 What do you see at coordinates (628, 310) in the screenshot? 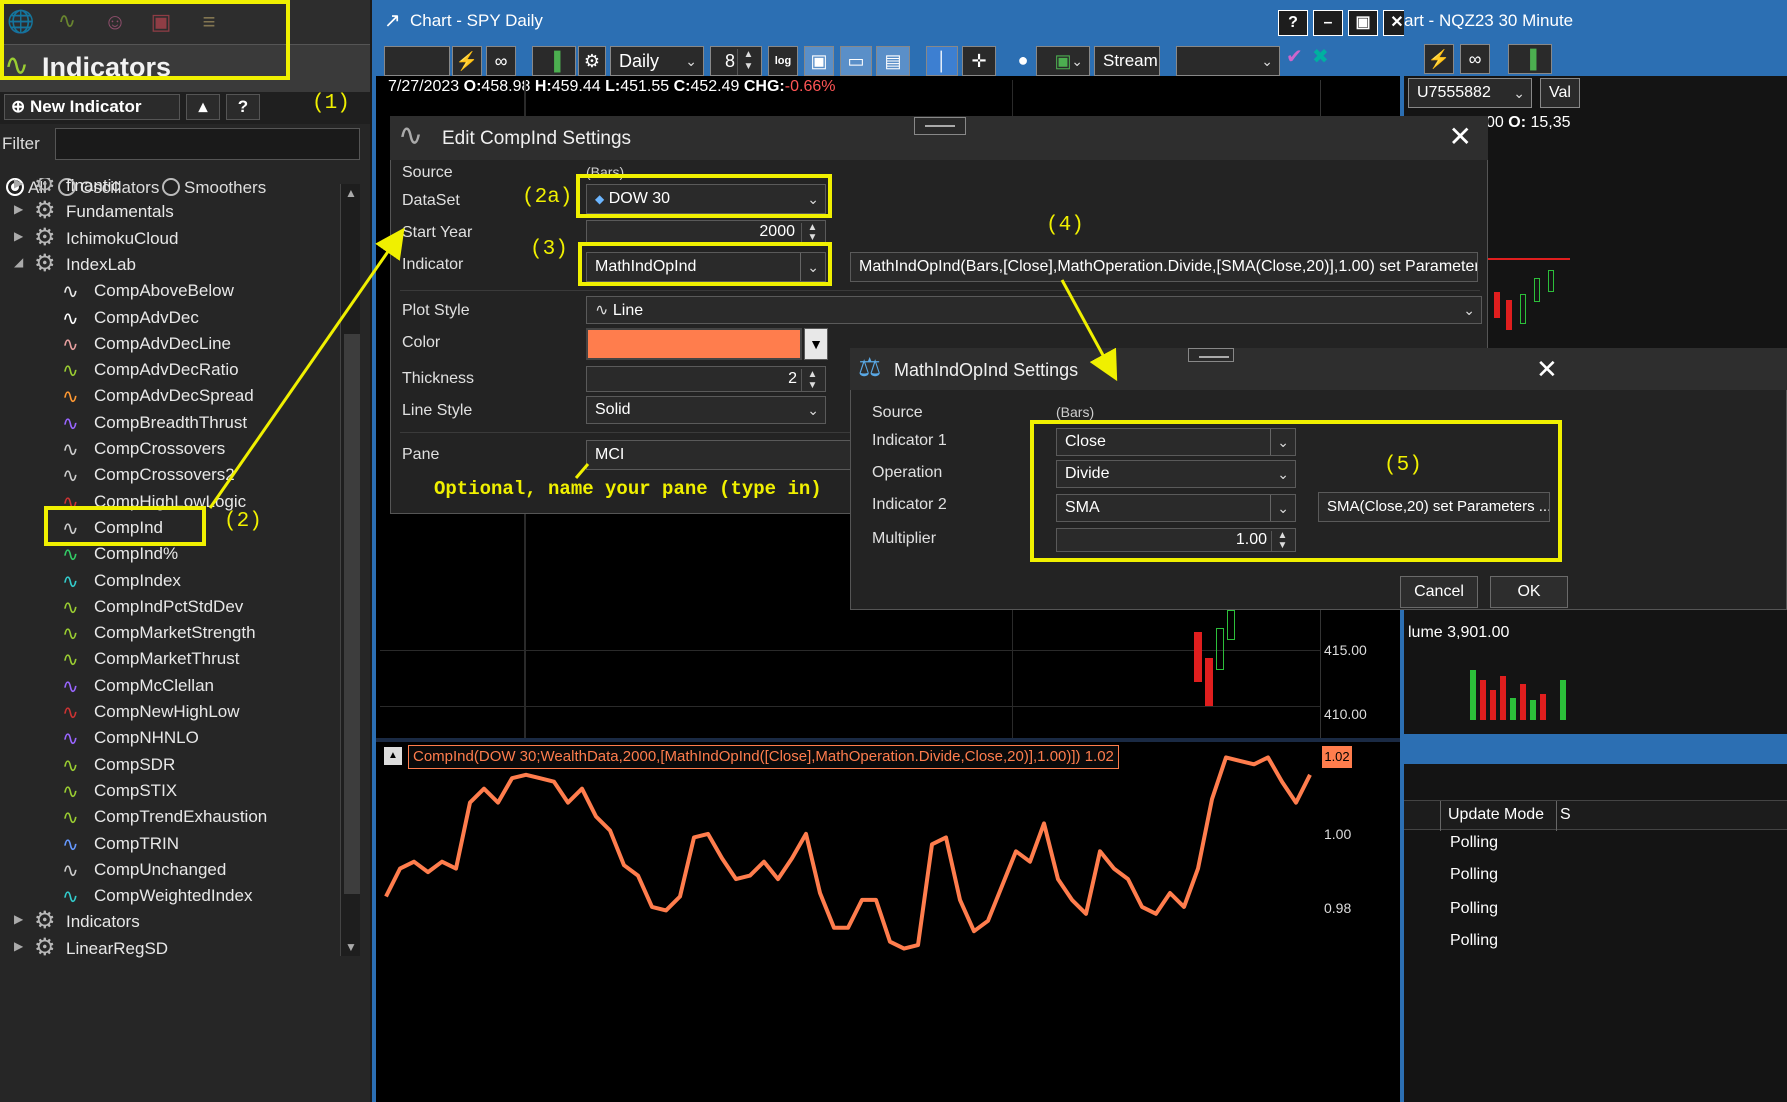
I see `plot-style-value: Line` at bounding box center [628, 310].